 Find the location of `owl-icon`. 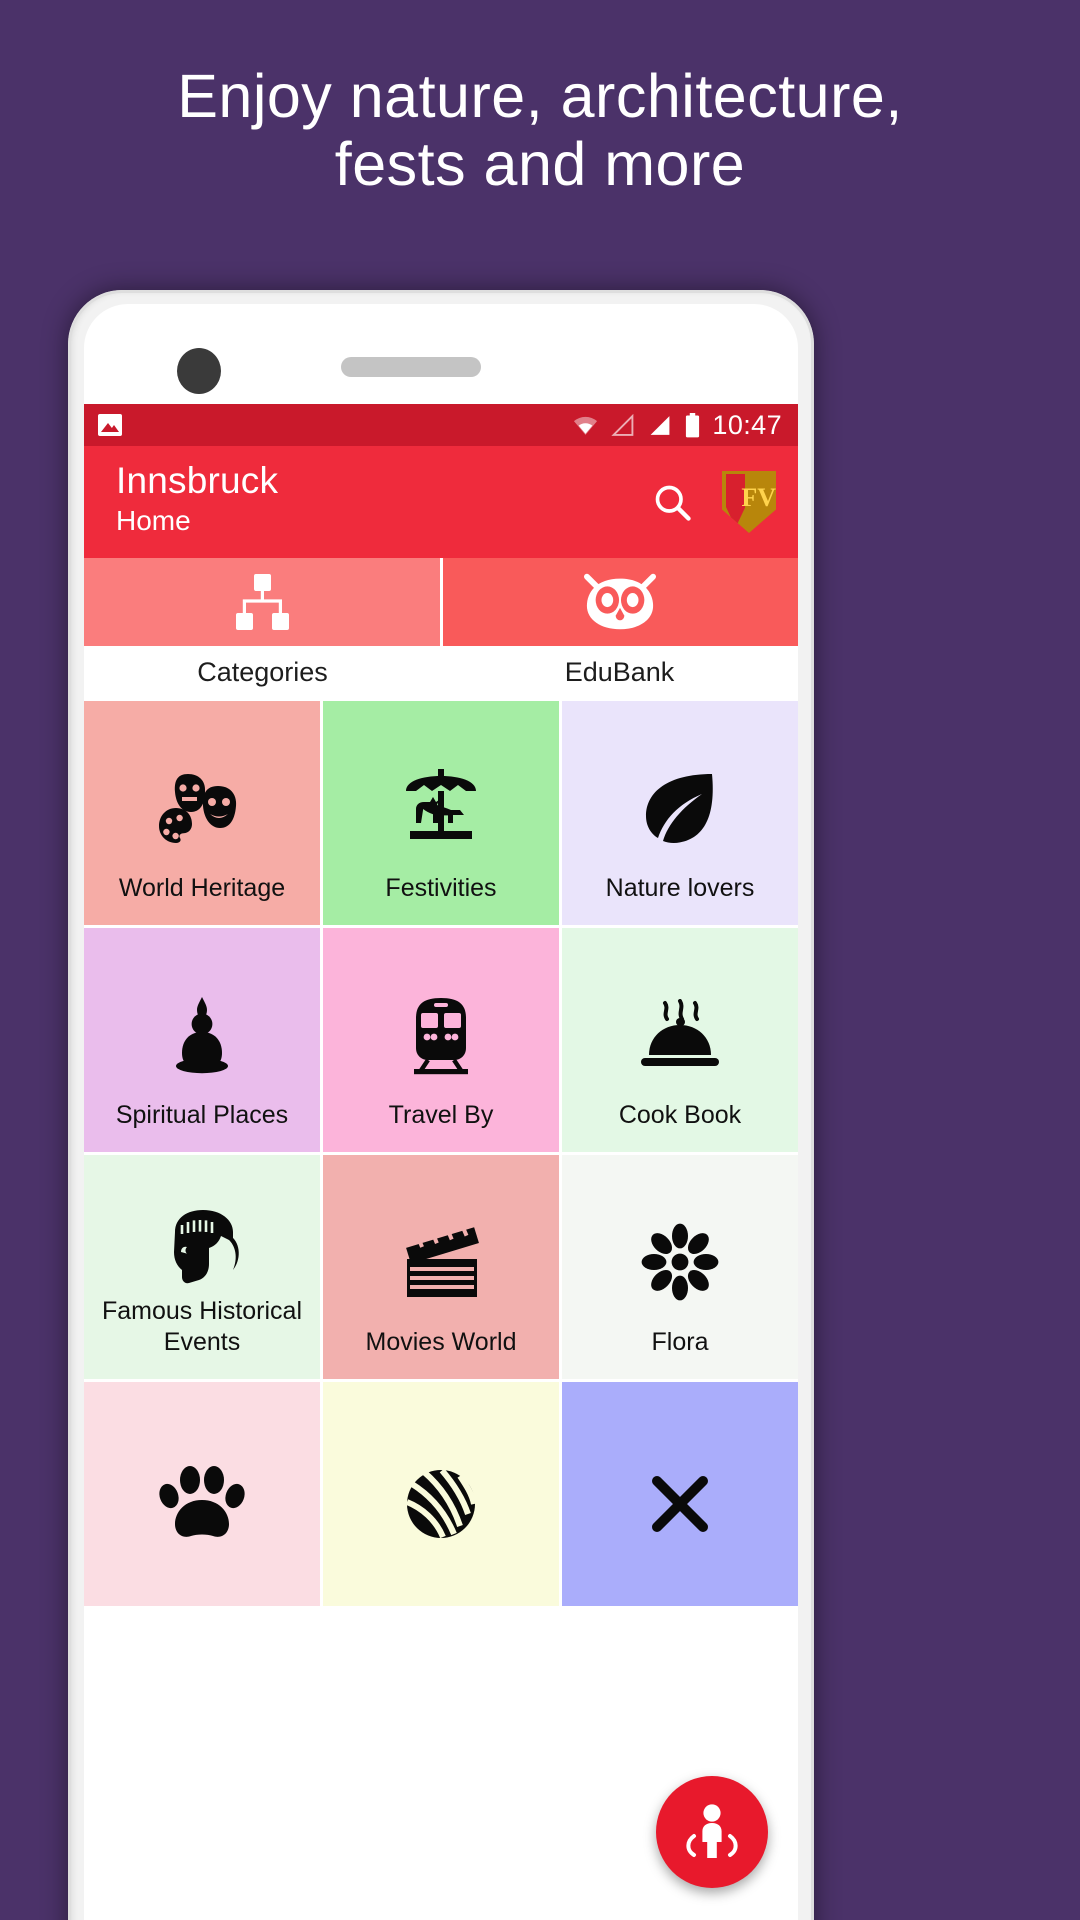

owl-icon is located at coordinates (620, 602).